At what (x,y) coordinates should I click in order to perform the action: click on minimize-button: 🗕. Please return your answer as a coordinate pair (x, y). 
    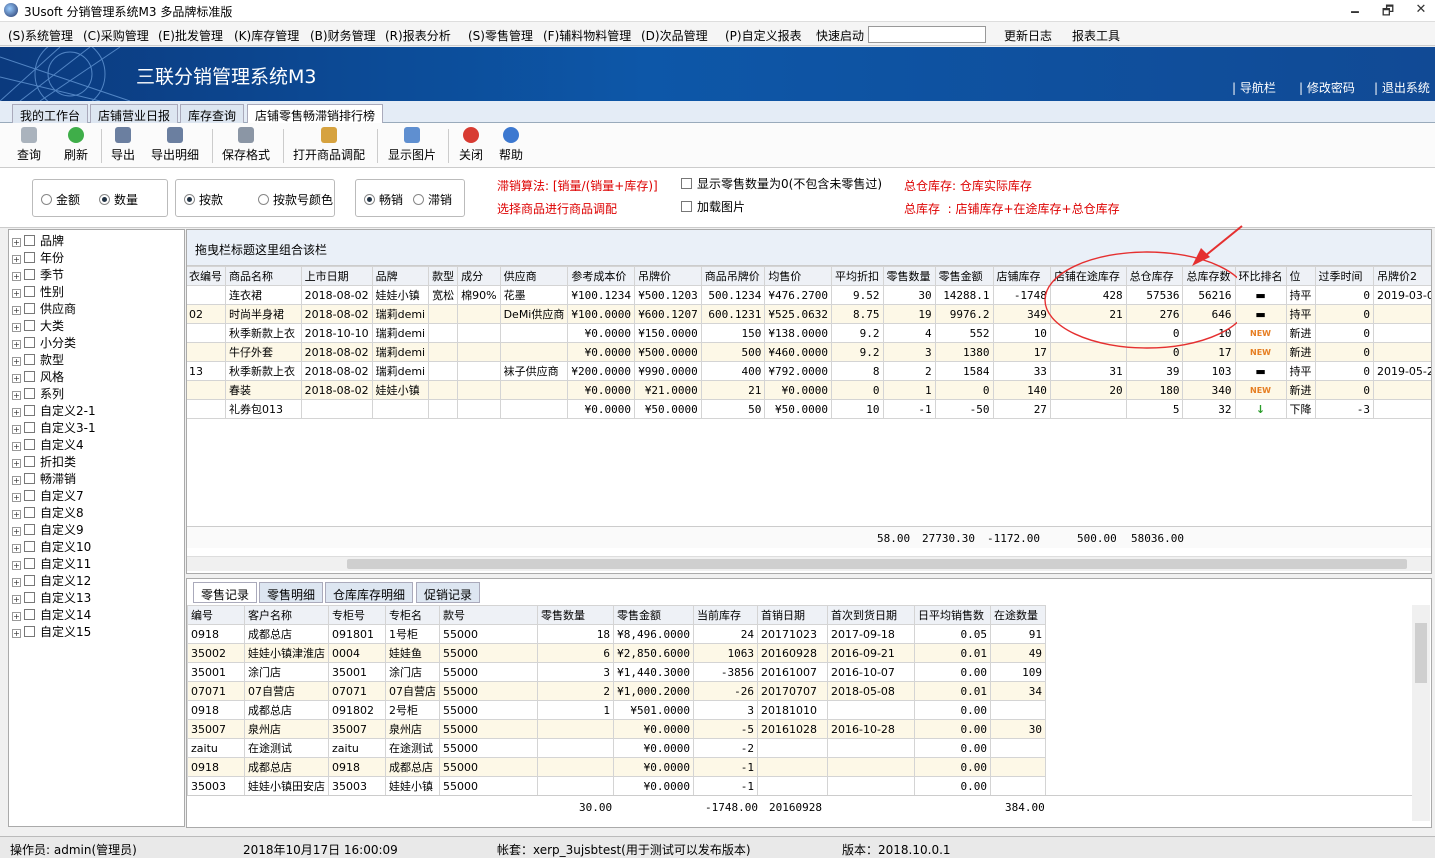
    Looking at the image, I should click on (1355, 11).